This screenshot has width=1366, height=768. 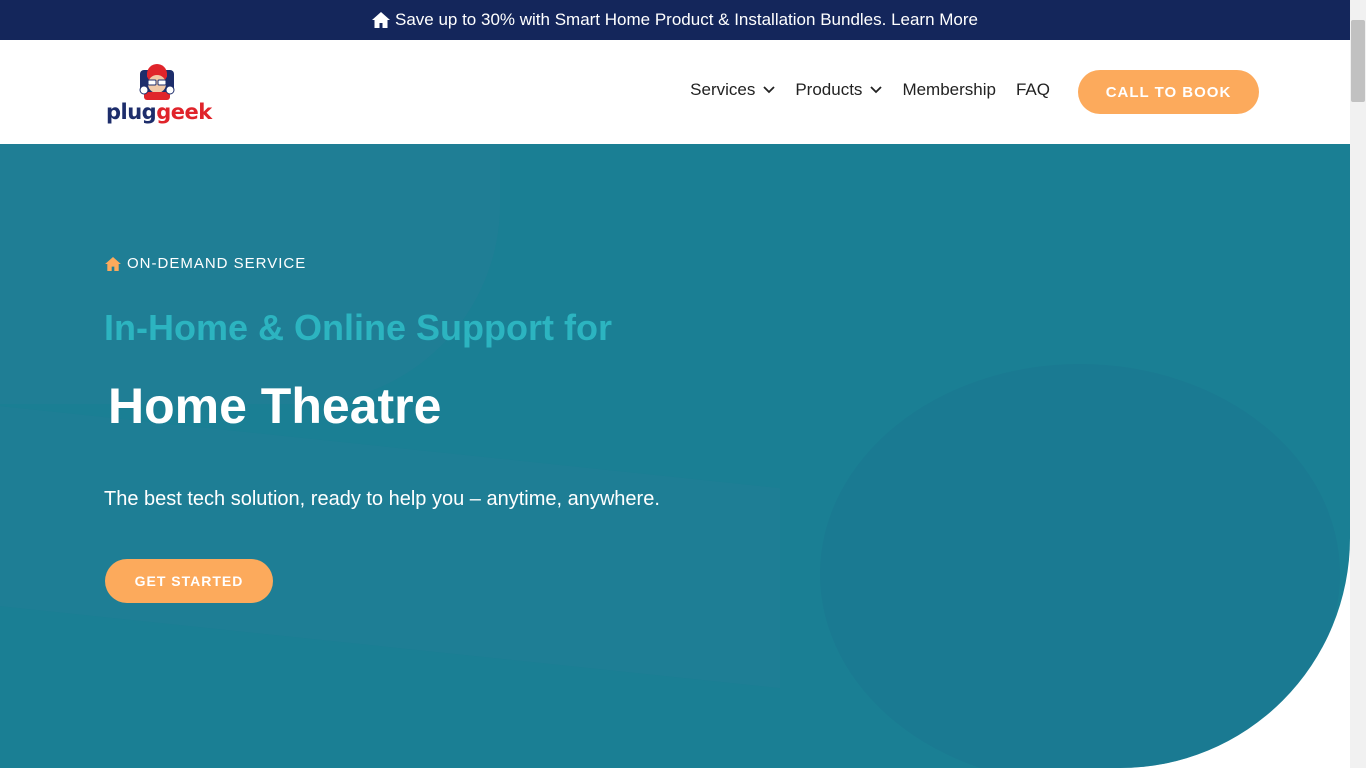 I want to click on eyebrow-text: ON-DEMAND SERVICE, so click(x=217, y=263).